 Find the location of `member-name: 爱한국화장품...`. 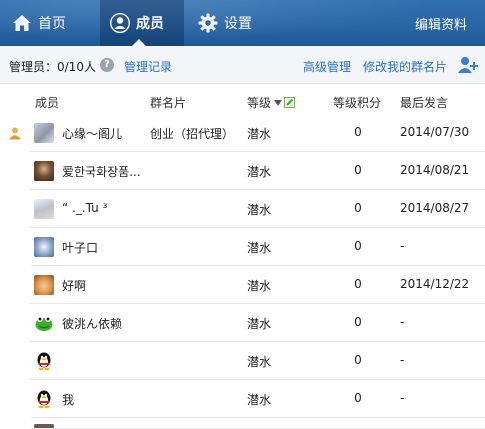

member-name: 爱한국화장품... is located at coordinates (101, 171).